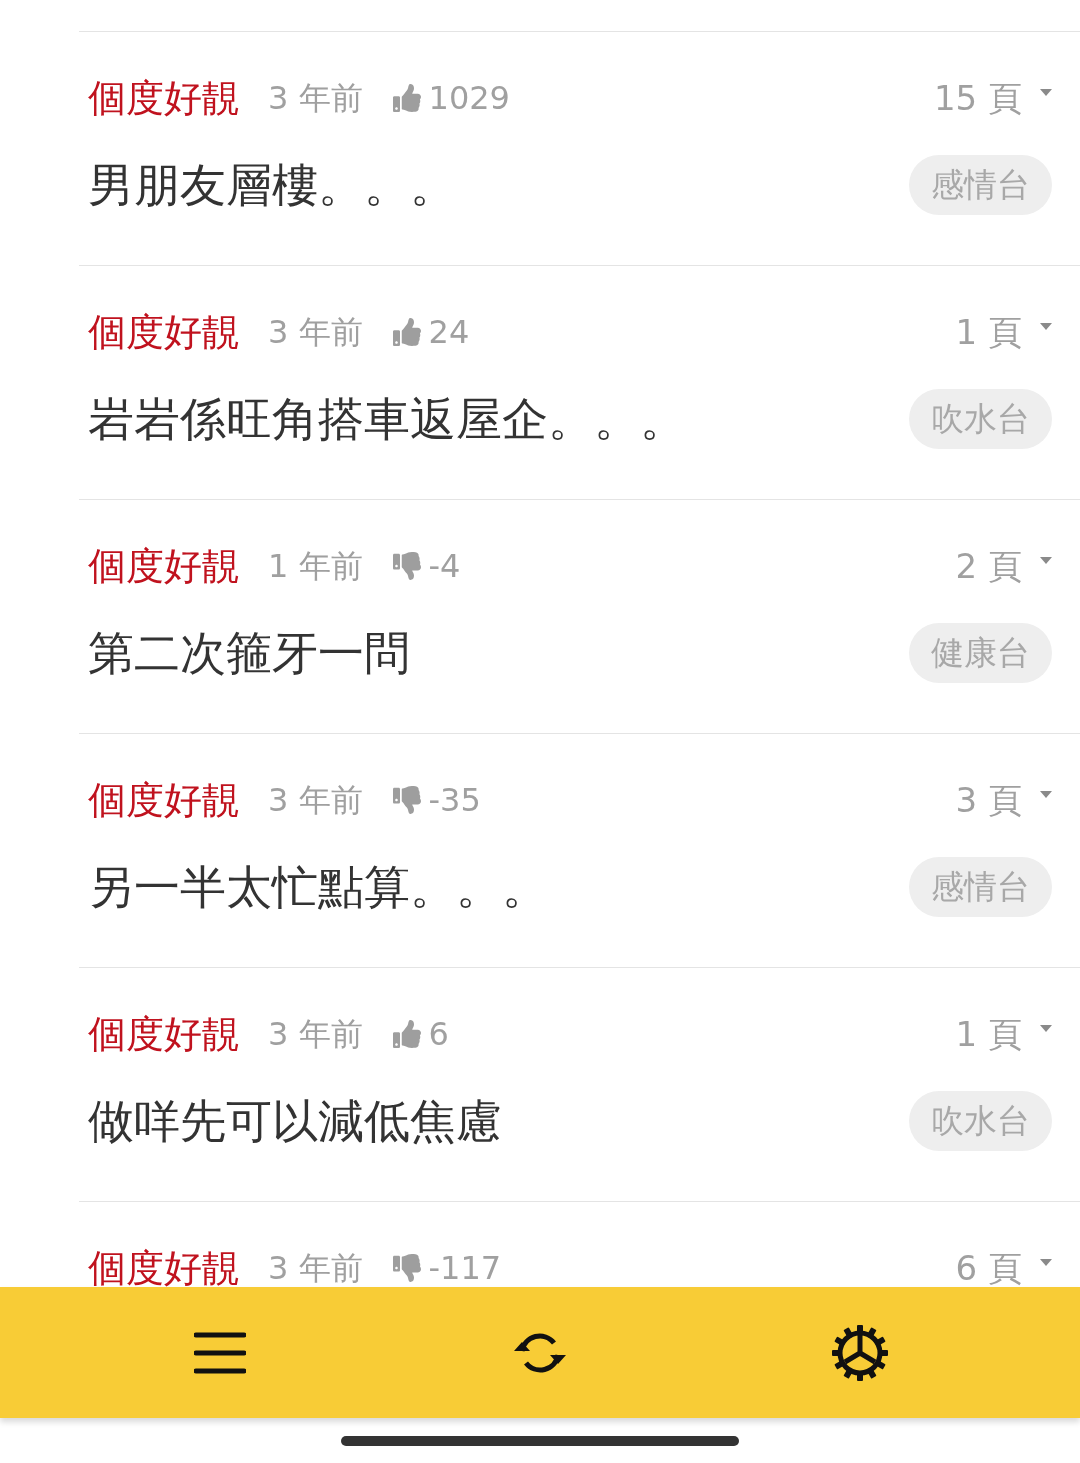 The image size is (1080, 1463). What do you see at coordinates (249, 653) in the screenshot?
I see `post-title: 第二次箍牙一問` at bounding box center [249, 653].